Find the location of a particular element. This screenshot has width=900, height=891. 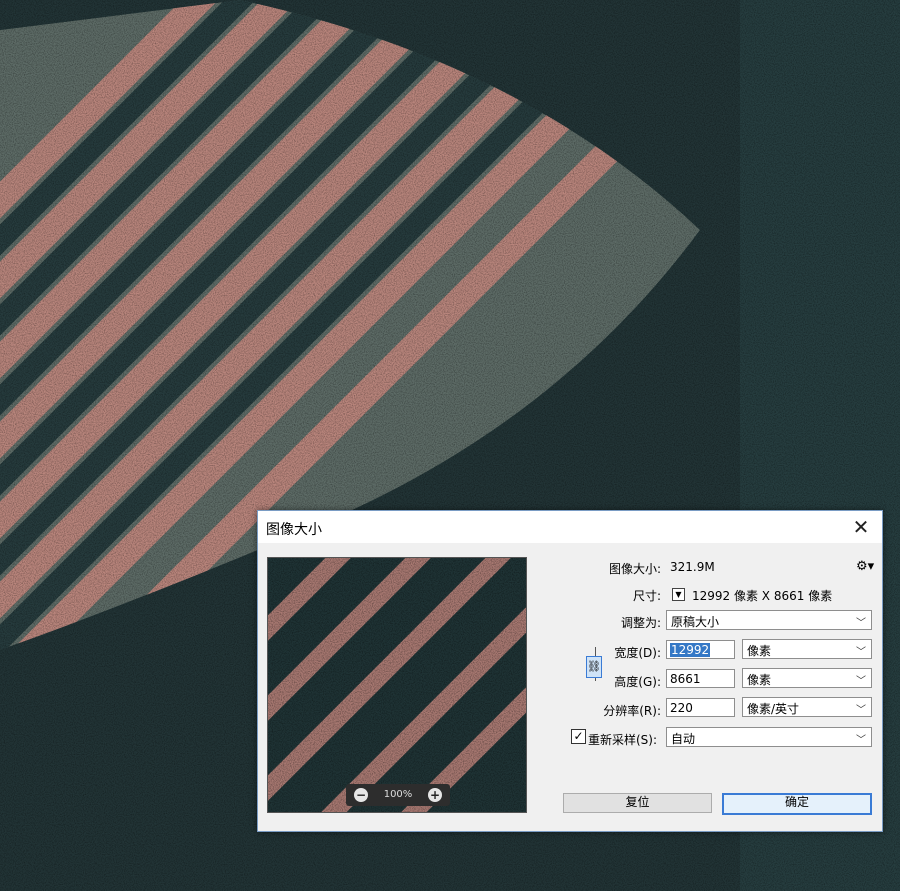

fit-to-value: 原稿大小 is located at coordinates (695, 622).